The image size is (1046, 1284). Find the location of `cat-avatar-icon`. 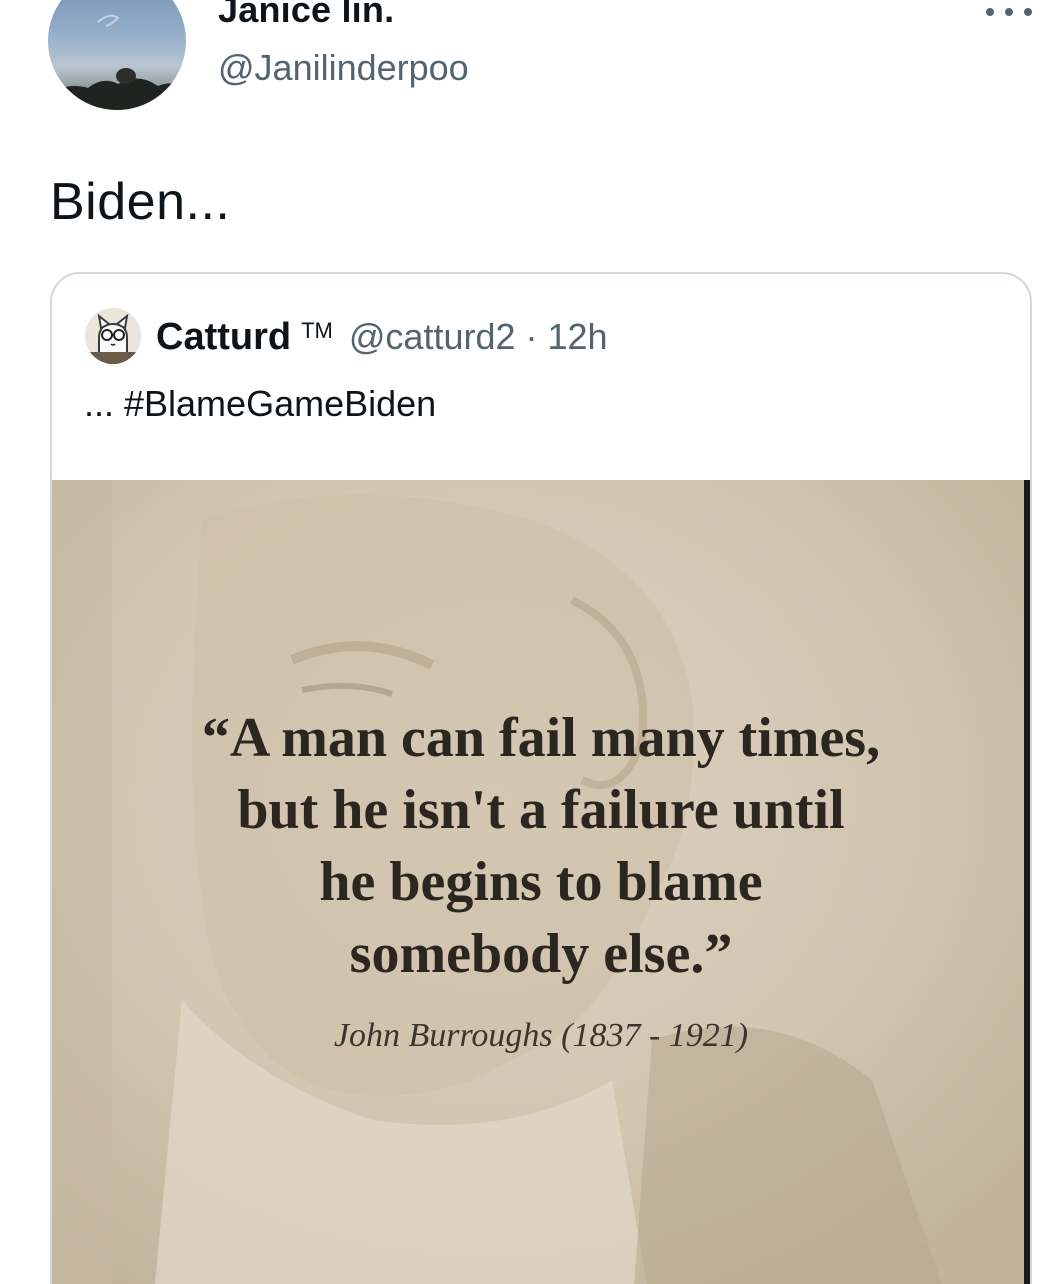

cat-avatar-icon is located at coordinates (113, 336).